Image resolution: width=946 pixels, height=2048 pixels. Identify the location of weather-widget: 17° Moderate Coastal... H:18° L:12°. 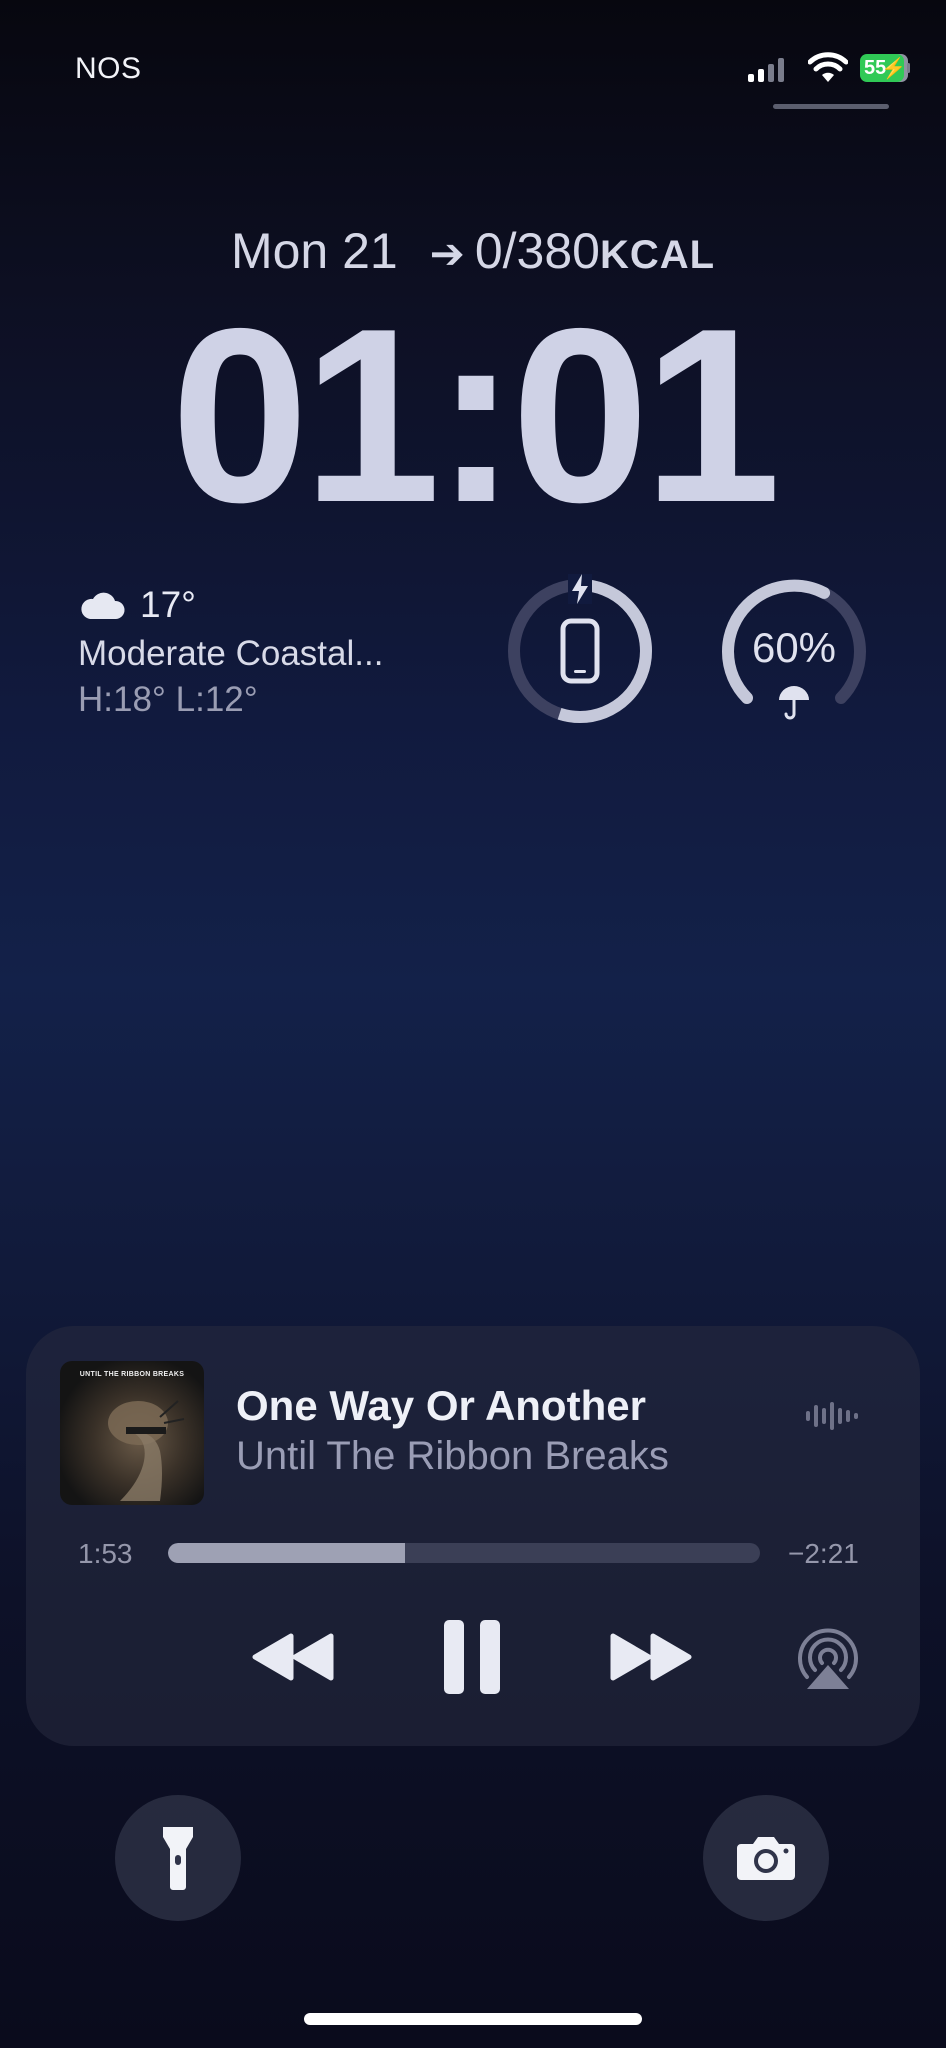
(258, 652).